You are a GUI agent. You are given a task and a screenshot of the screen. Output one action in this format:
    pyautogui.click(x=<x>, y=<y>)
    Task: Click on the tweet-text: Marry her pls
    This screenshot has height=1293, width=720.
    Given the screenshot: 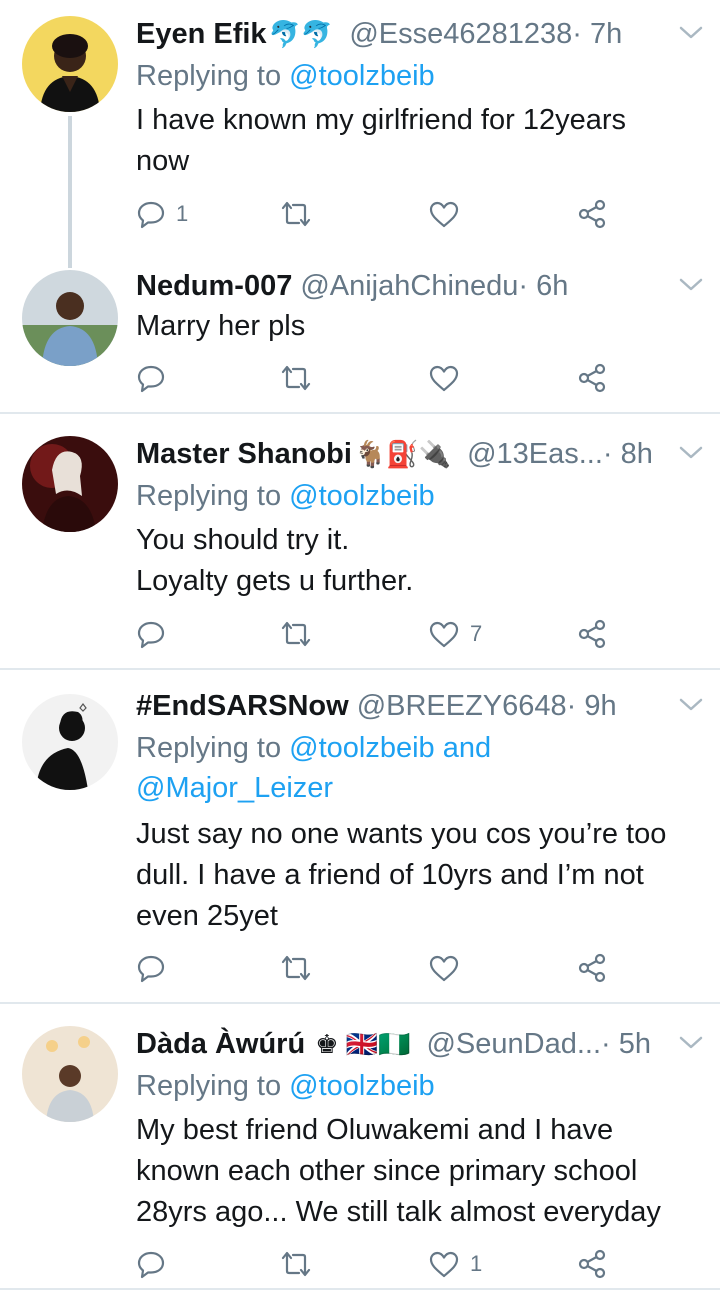 What is the action you would take?
    pyautogui.click(x=221, y=326)
    